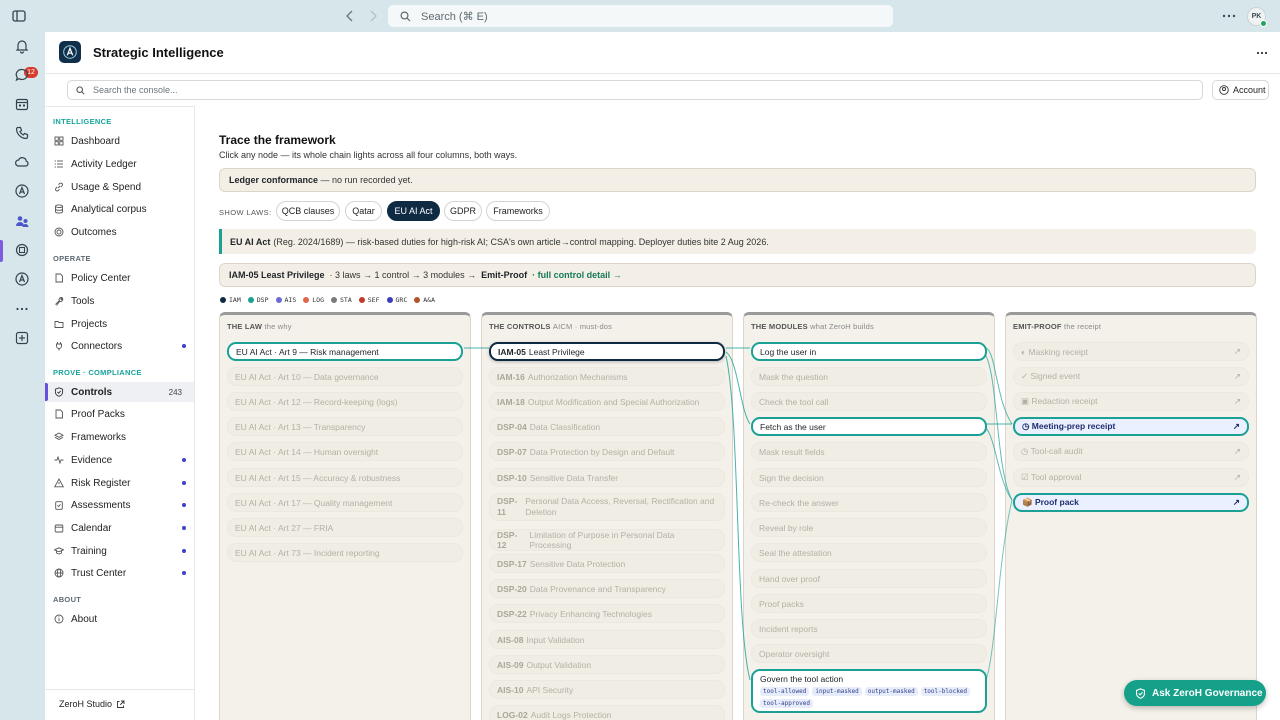 This screenshot has width=1280, height=720. Describe the element at coordinates (119, 232) in the screenshot. I see `sidebar-item-outcomes: Outcomes` at that location.